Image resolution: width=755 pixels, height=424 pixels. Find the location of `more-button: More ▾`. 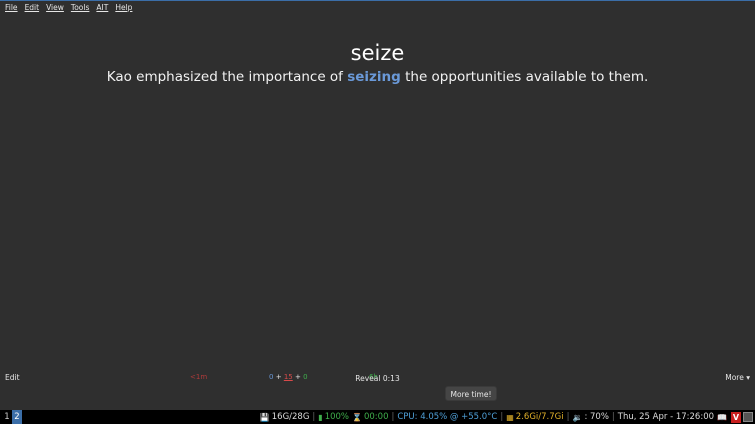

more-button: More ▾ is located at coordinates (737, 377).